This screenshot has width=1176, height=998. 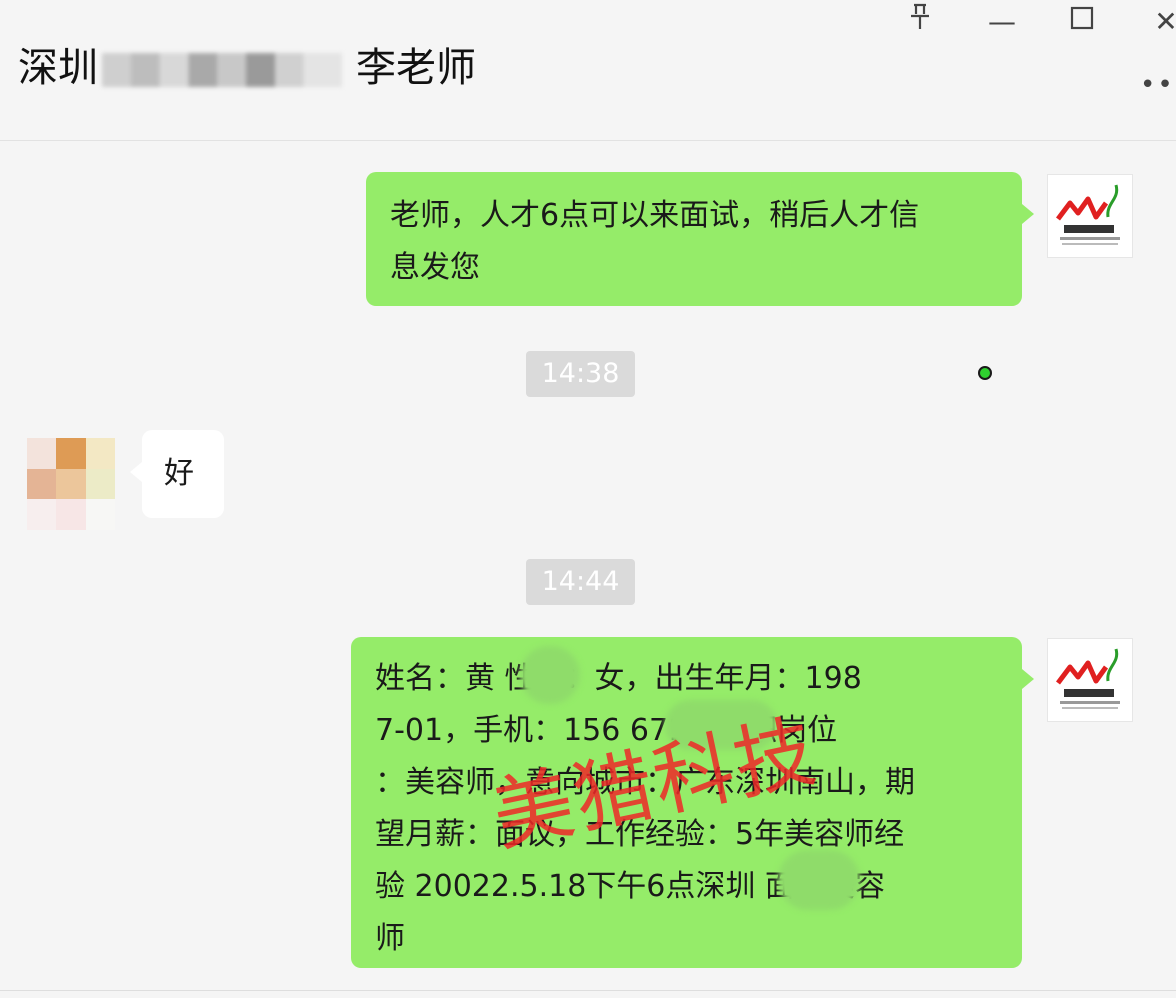 I want to click on redacted-title-segment, so click(x=222, y=70).